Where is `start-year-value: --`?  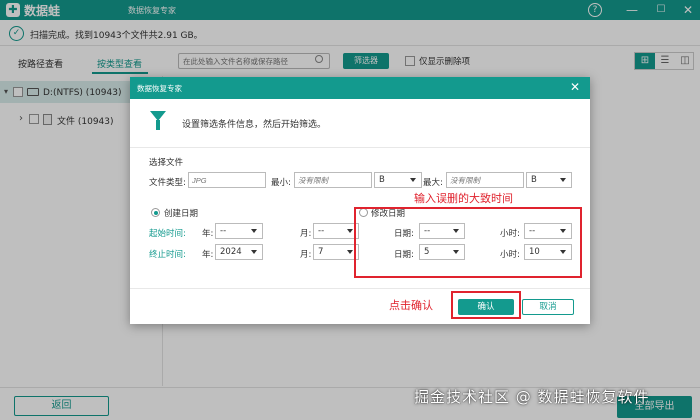 start-year-value: -- is located at coordinates (223, 231).